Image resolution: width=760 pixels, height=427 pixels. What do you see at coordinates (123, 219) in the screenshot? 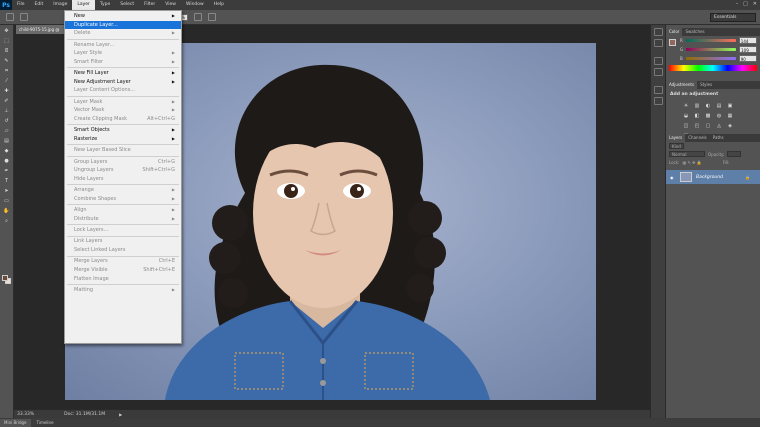
I see `menu-item-distribute: Distribute ▶` at bounding box center [123, 219].